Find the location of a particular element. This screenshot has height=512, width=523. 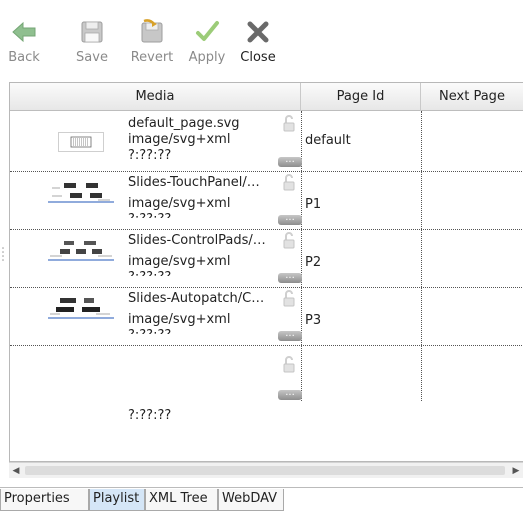

resize-grip-icon is located at coordinates (3, 255).